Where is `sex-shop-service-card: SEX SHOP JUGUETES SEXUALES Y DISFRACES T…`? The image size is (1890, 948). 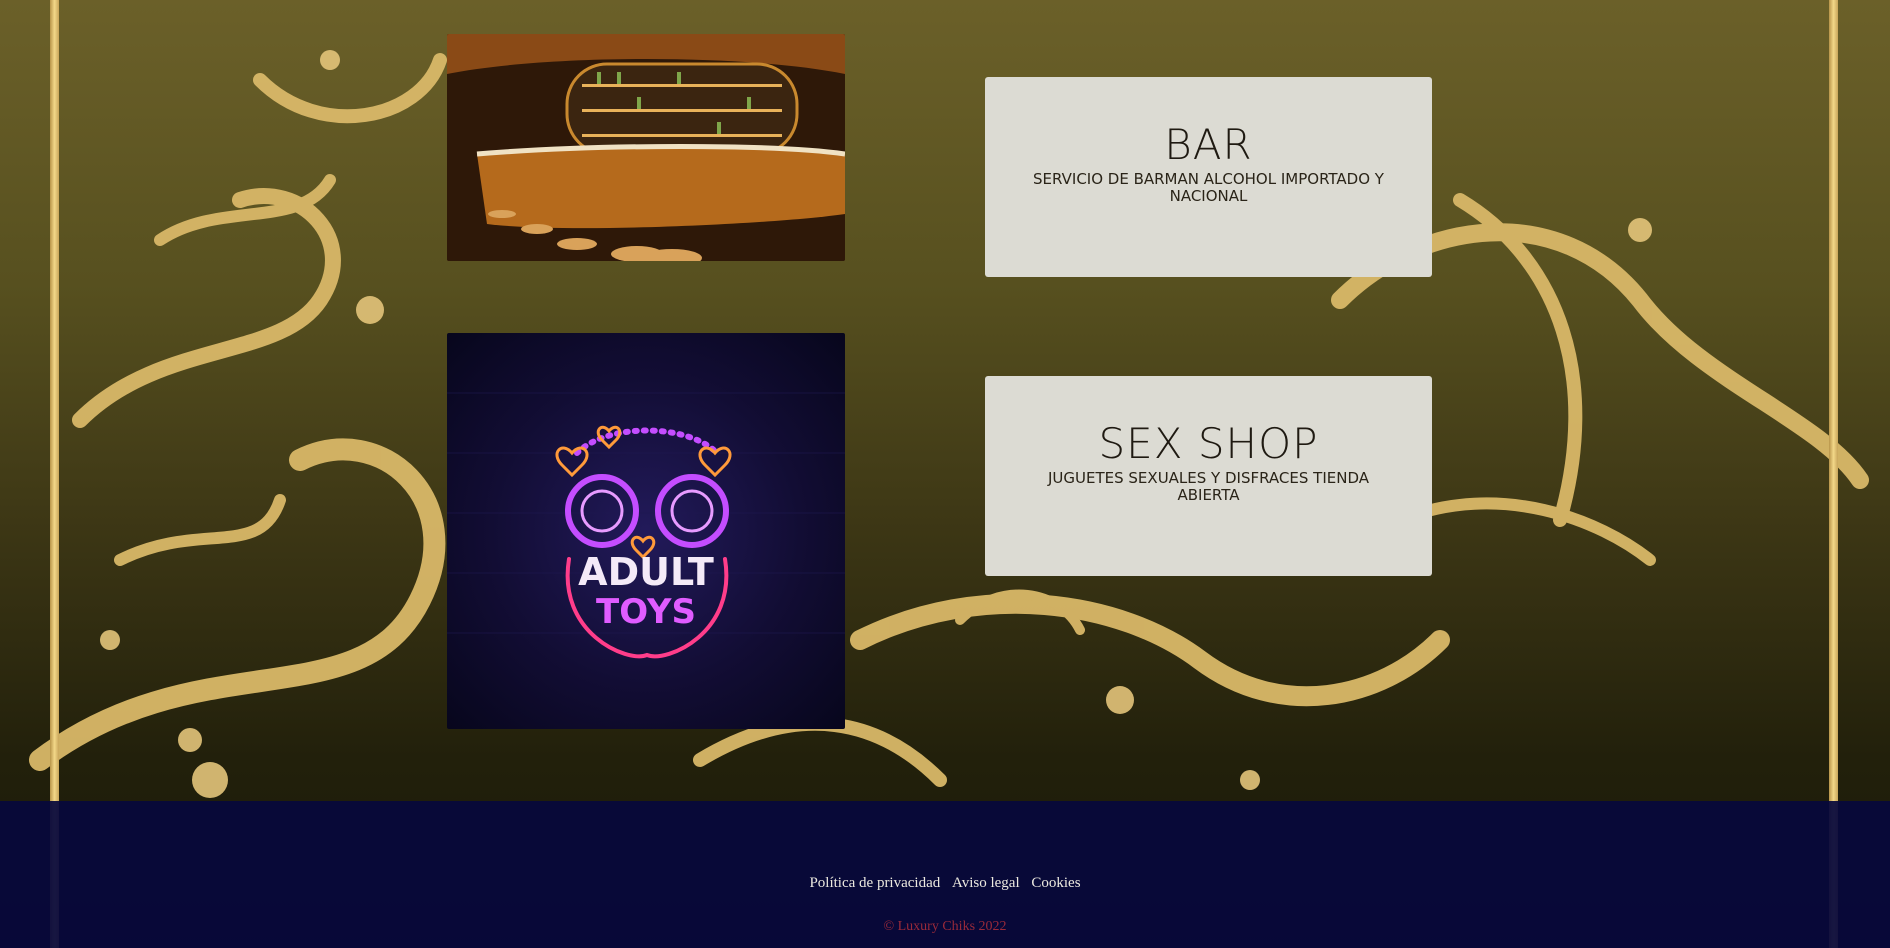
sex-shop-service-card: SEX SHOP JUGUETES SEXUALES Y DISFRACES T… is located at coordinates (1208, 476).